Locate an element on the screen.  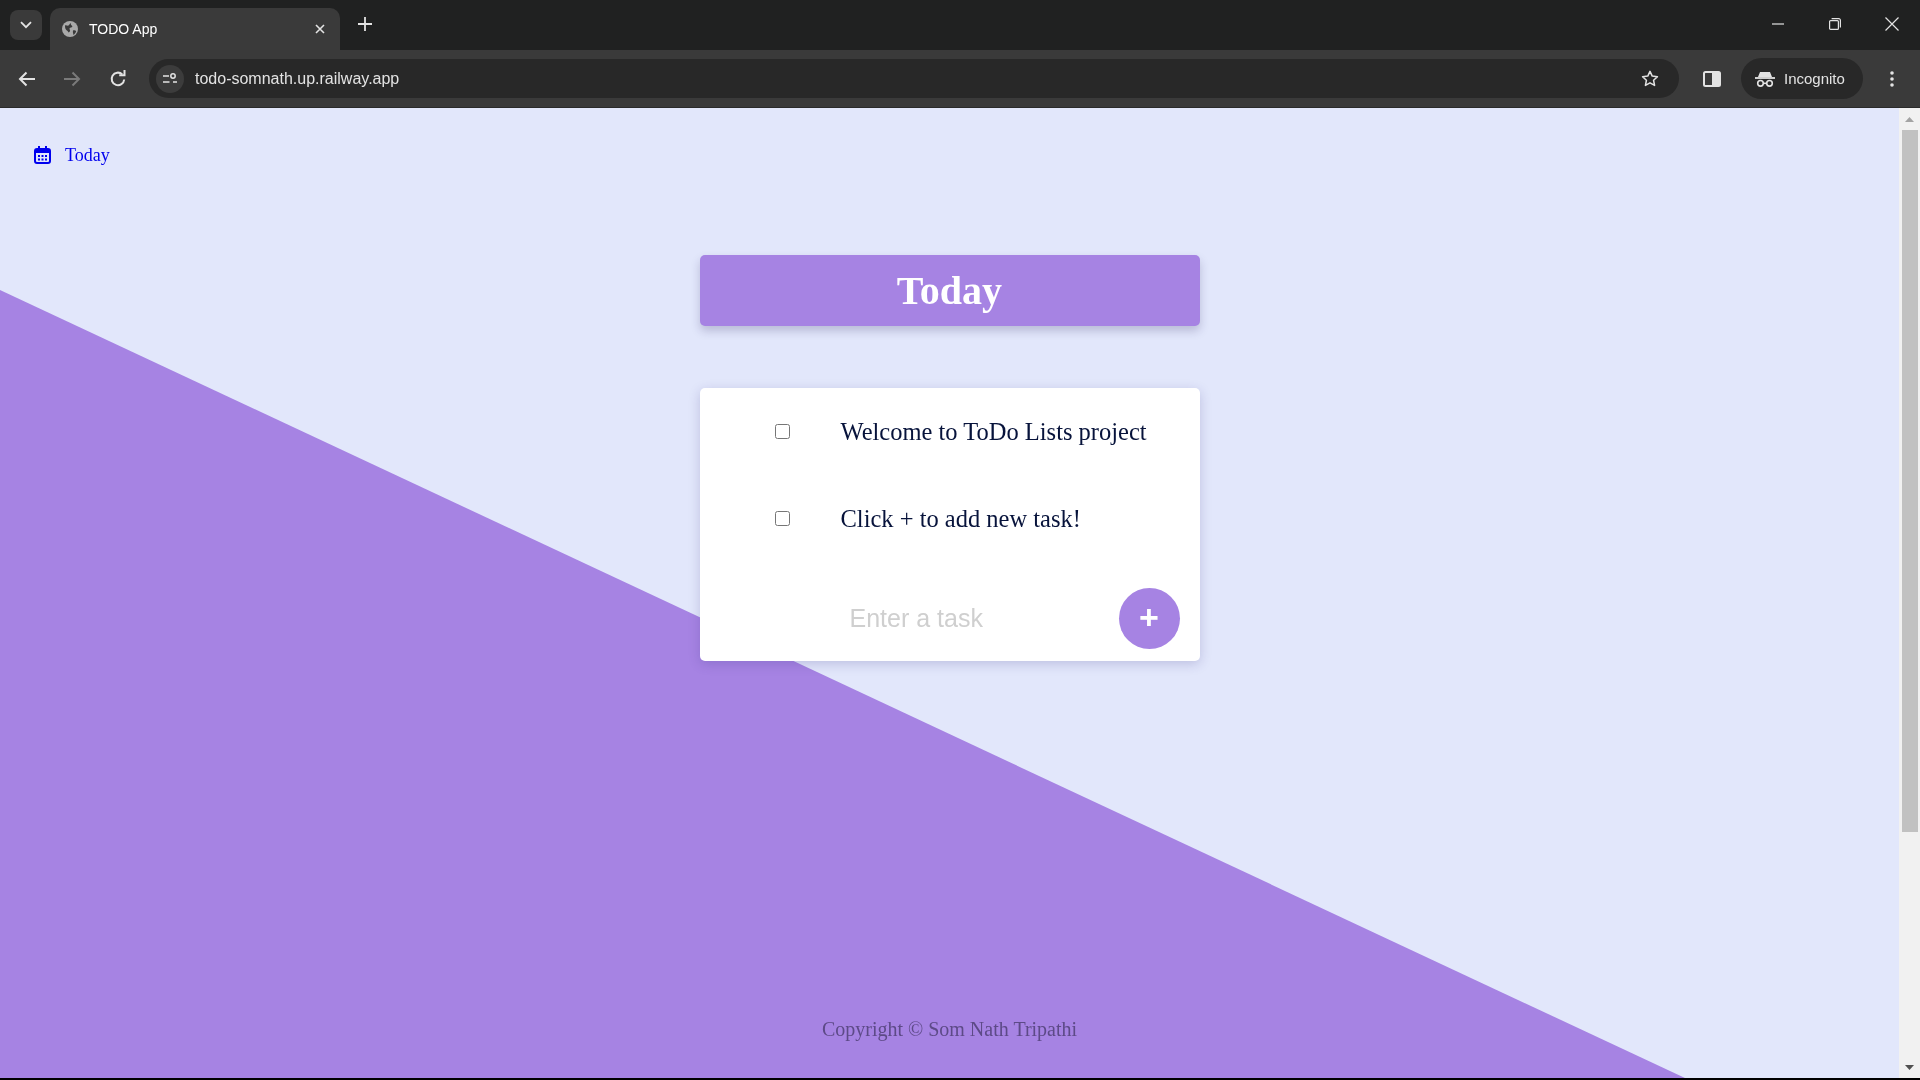
scroll-down-arrow-icon is located at coordinates (1909, 1067).